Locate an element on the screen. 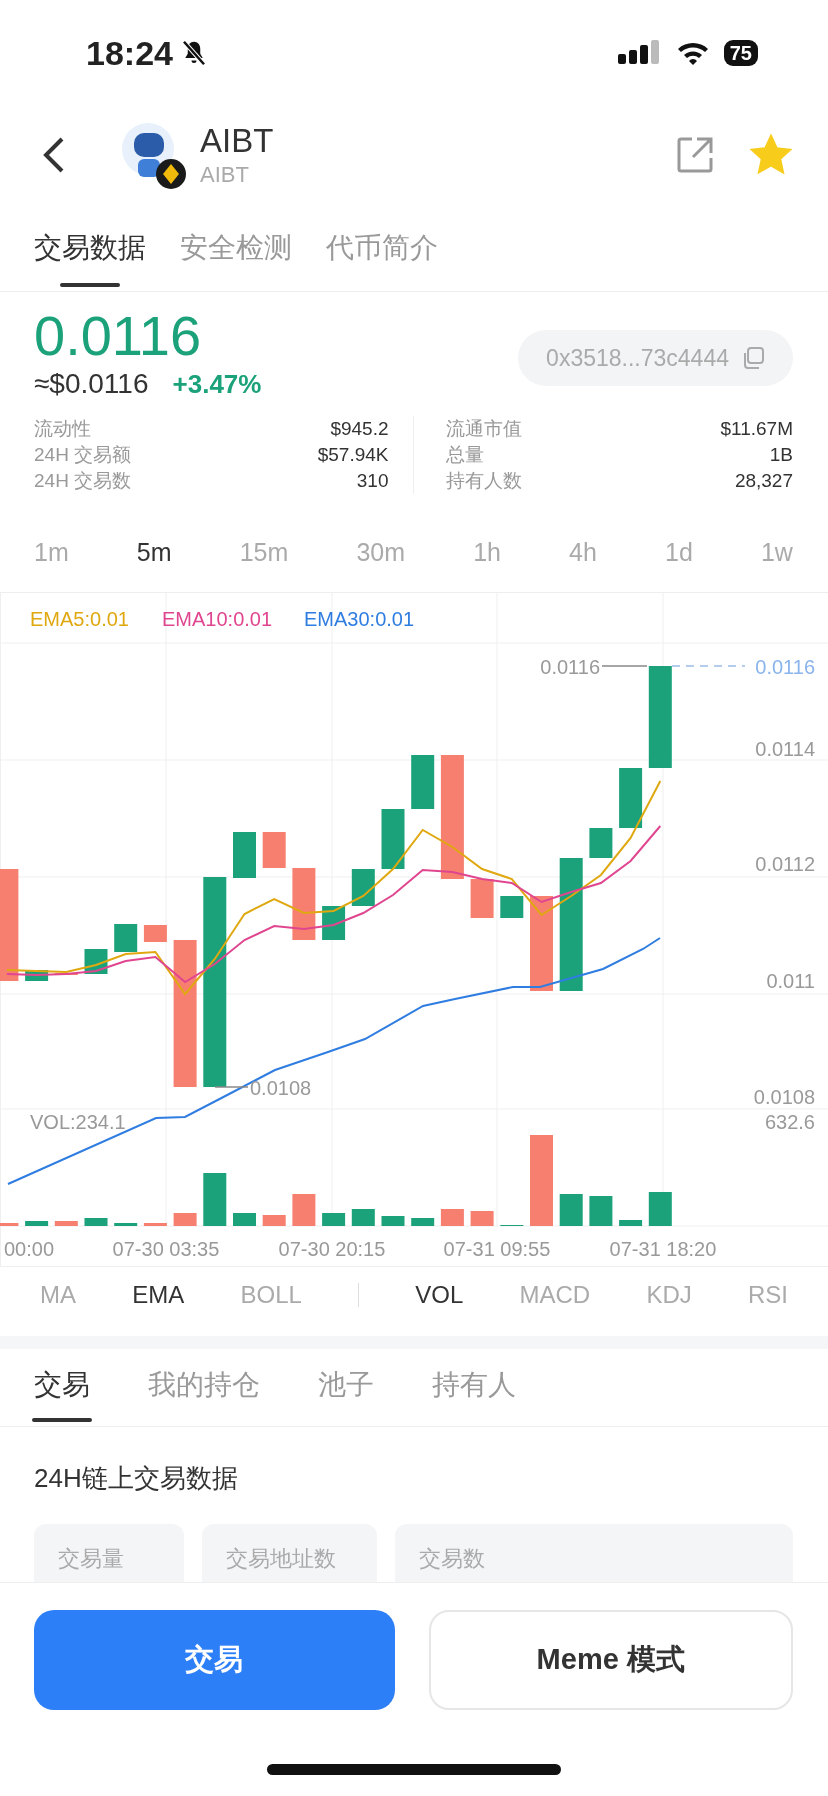 Image resolution: width=828 pixels, height=1796 pixels. meme-mode-button: Meme 模式 is located at coordinates (610, 1660).